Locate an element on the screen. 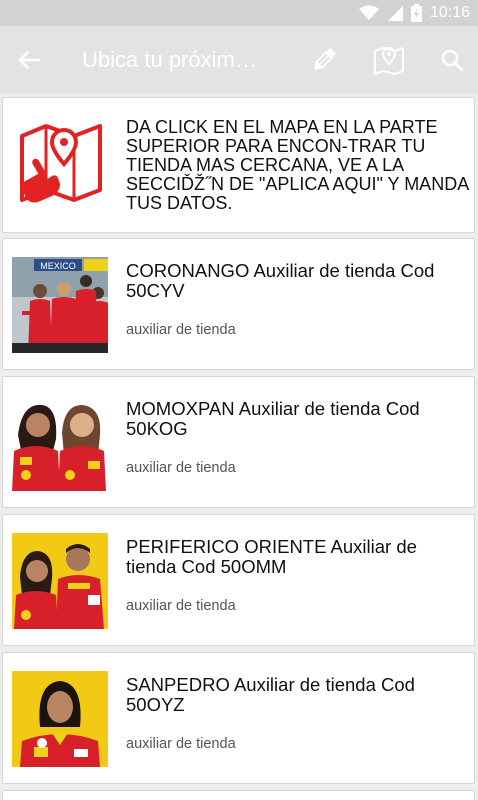  edit-button is located at coordinates (324, 60).